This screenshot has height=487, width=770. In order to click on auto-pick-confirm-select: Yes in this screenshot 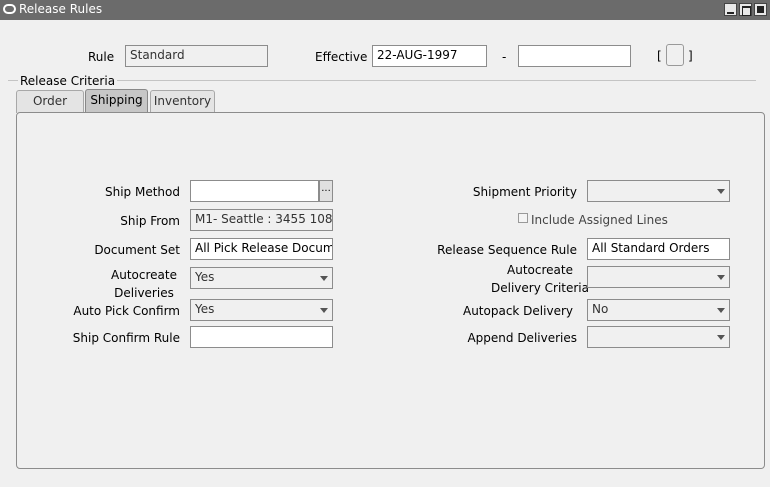, I will do `click(261, 310)`.